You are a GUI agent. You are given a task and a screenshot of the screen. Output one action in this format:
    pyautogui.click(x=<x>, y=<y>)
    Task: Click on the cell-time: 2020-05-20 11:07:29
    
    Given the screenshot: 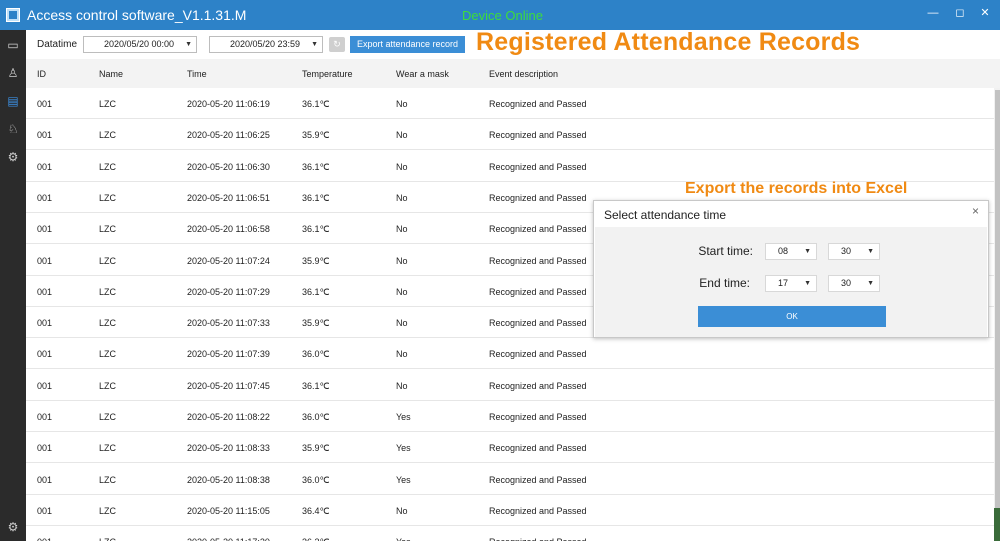 What is the action you would take?
    pyautogui.click(x=228, y=291)
    